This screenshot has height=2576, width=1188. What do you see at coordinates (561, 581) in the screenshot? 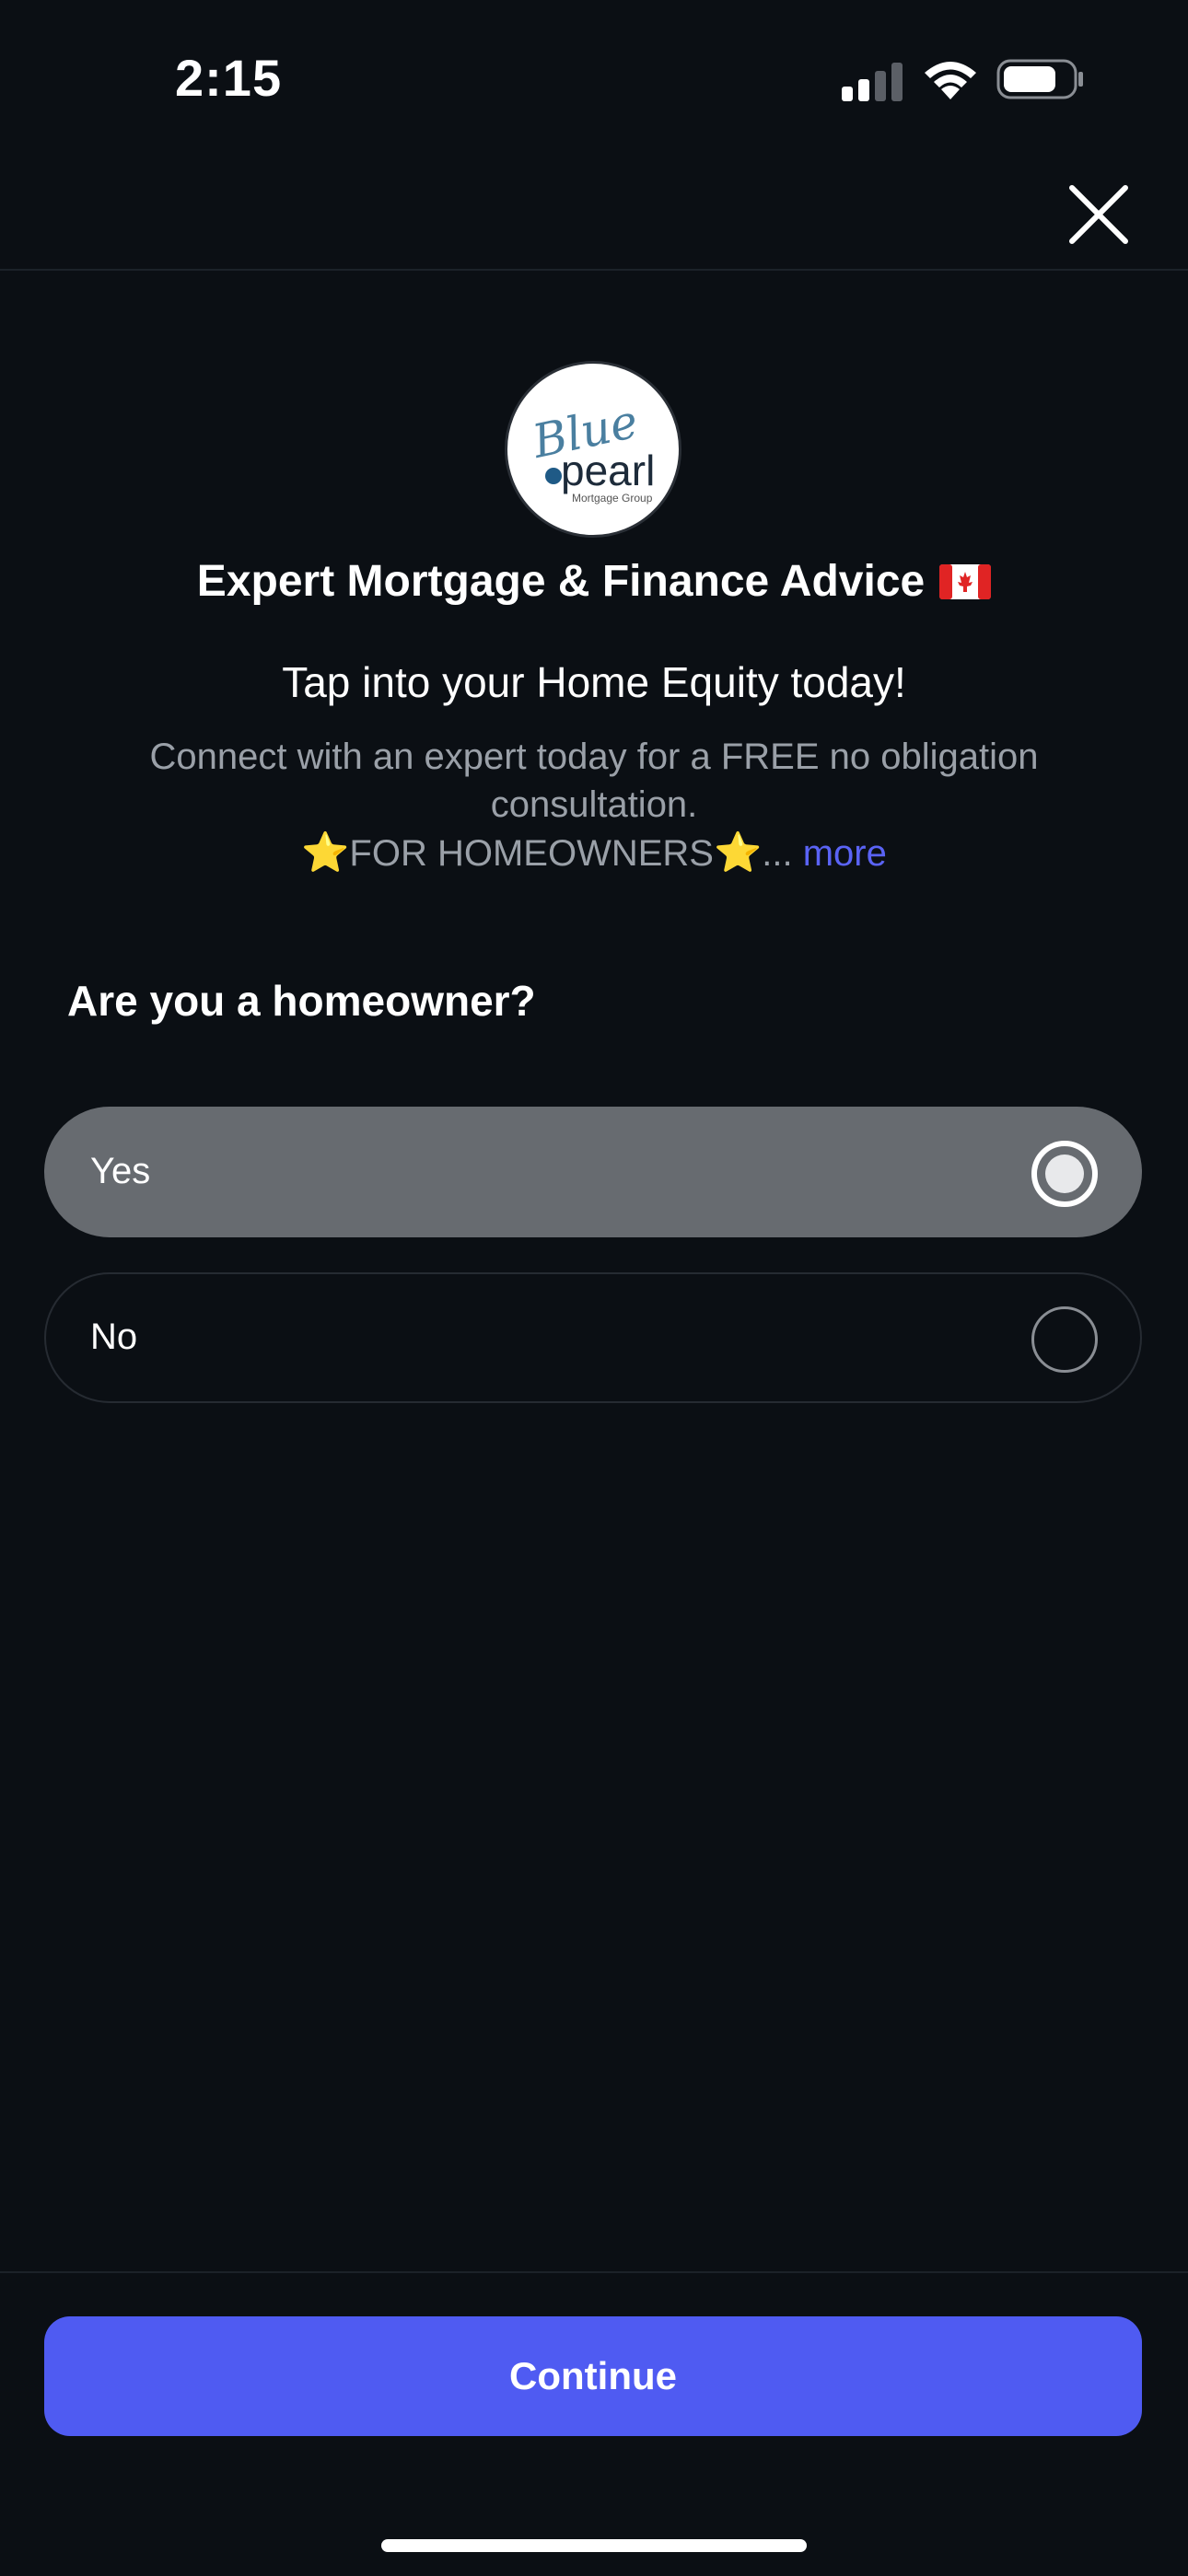
I see `page-title-text: Expert Mortgage & Finance Advice` at bounding box center [561, 581].